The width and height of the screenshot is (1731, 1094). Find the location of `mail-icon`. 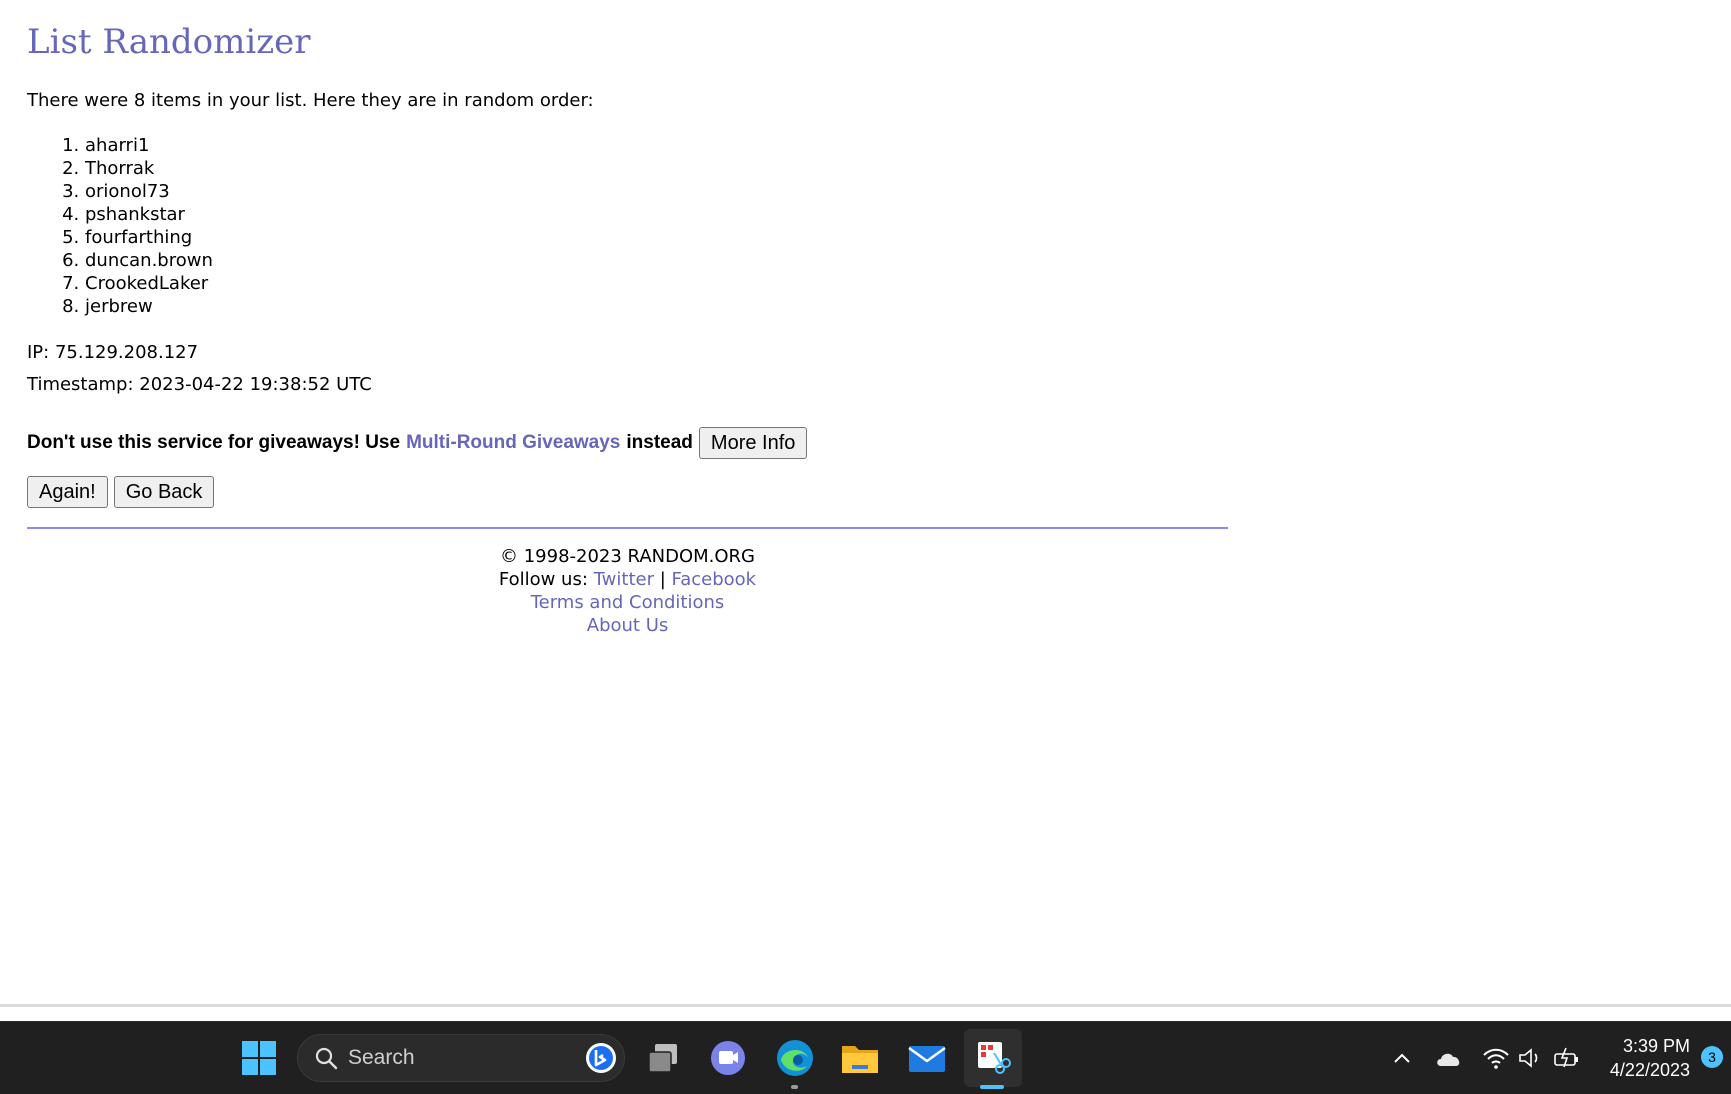

mail-icon is located at coordinates (927, 1058).